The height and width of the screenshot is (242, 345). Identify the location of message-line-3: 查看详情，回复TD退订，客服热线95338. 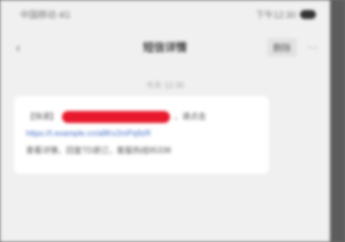
(141, 150).